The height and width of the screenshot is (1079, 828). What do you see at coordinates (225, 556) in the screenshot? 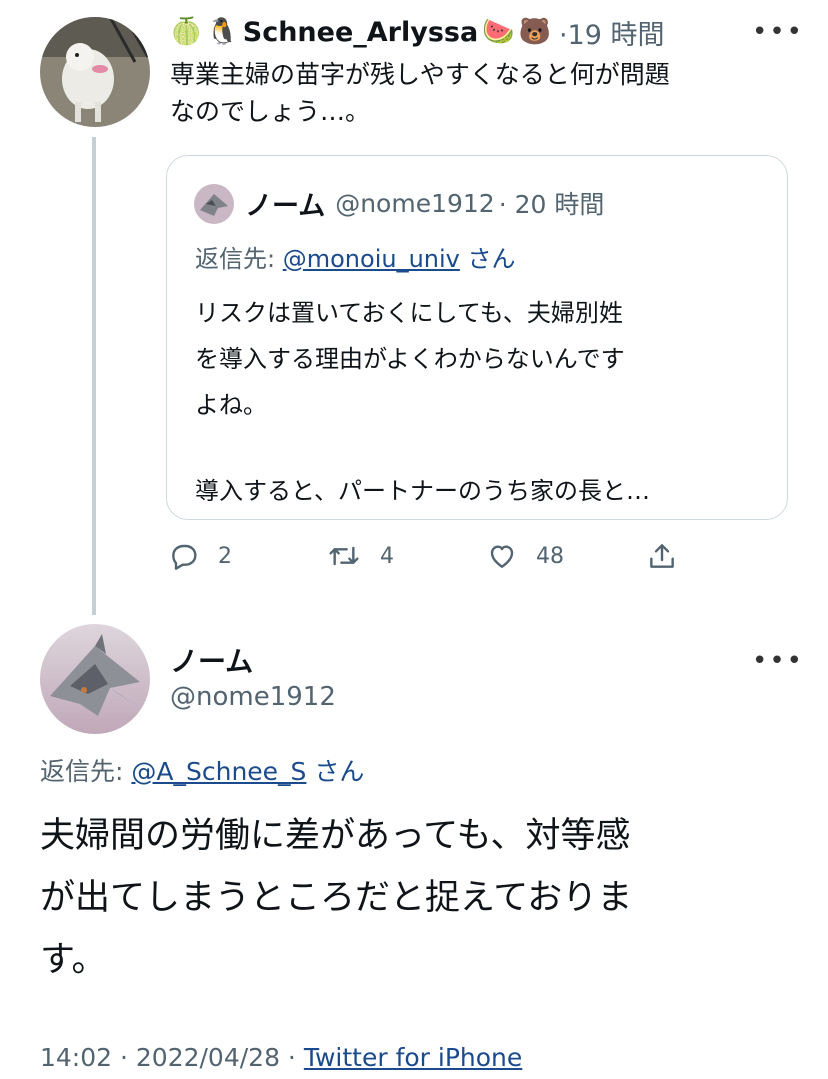
I see `reply-count: 2` at bounding box center [225, 556].